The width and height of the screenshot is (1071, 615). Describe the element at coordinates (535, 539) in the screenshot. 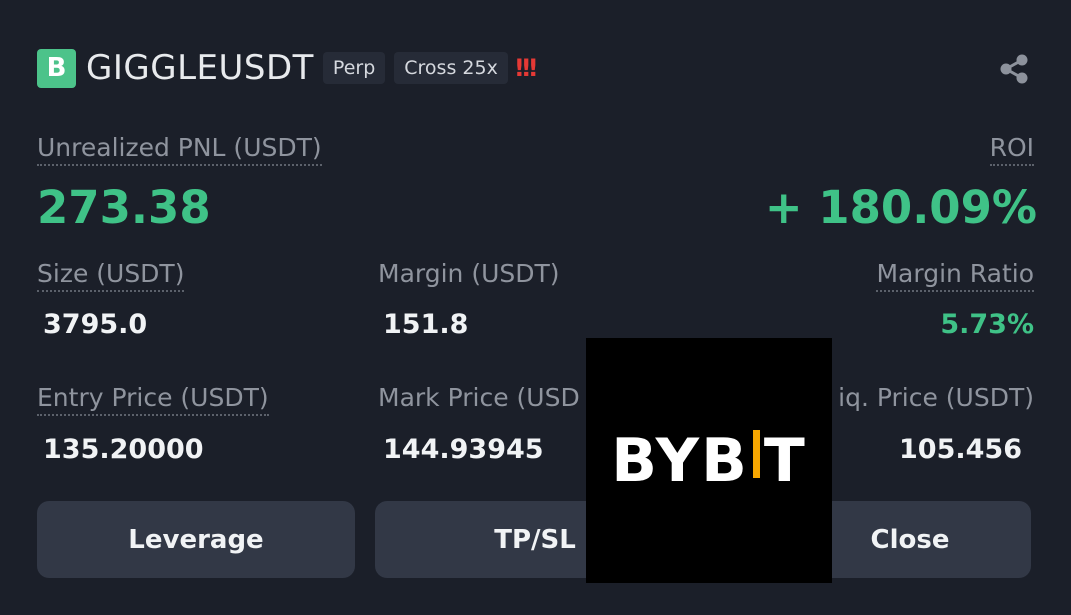

I see `tpsl-button-label: TP/SL` at that location.